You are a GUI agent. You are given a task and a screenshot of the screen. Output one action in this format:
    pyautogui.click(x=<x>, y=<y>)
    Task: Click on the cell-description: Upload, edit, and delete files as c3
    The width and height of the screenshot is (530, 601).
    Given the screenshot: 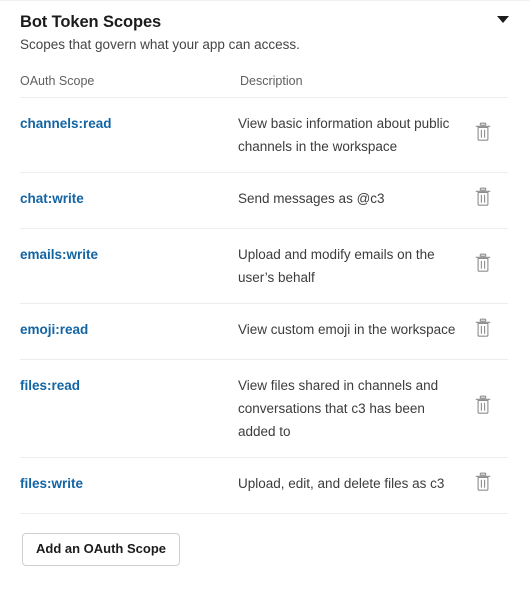 What is the action you would take?
    pyautogui.click(x=341, y=483)
    